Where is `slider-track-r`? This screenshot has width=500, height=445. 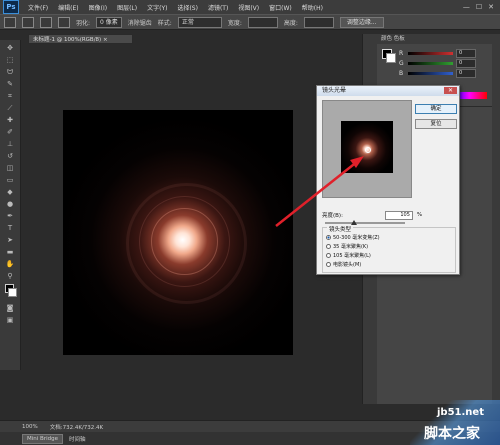
slider-track-r is located at coordinates (430, 53).